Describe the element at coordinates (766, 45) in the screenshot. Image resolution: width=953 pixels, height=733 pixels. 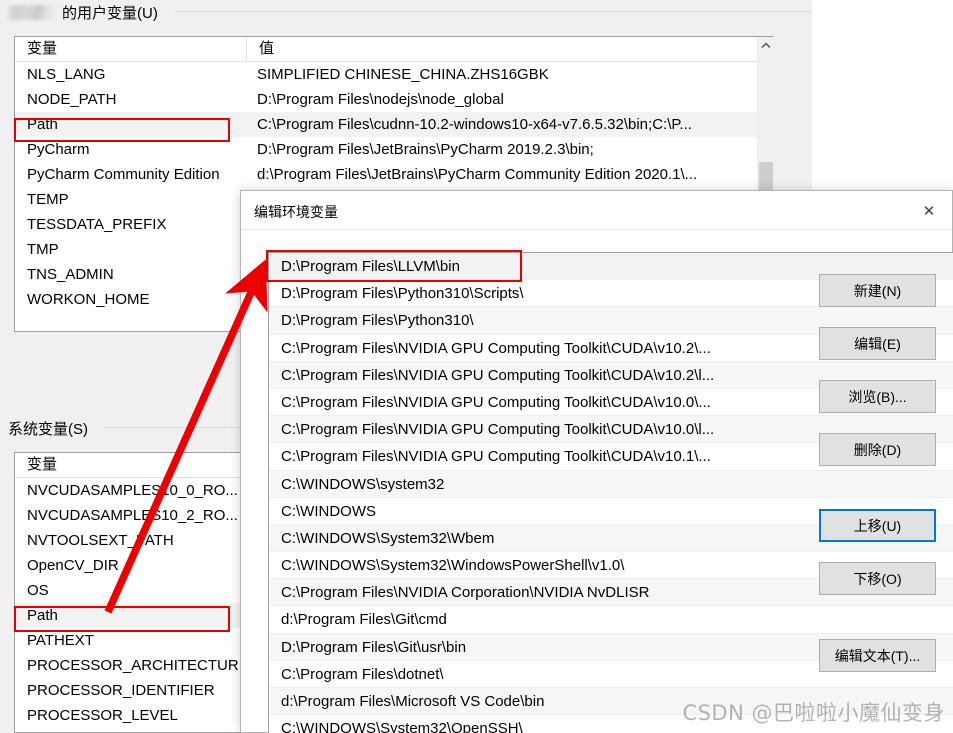
I see `scroll-up-icon` at that location.